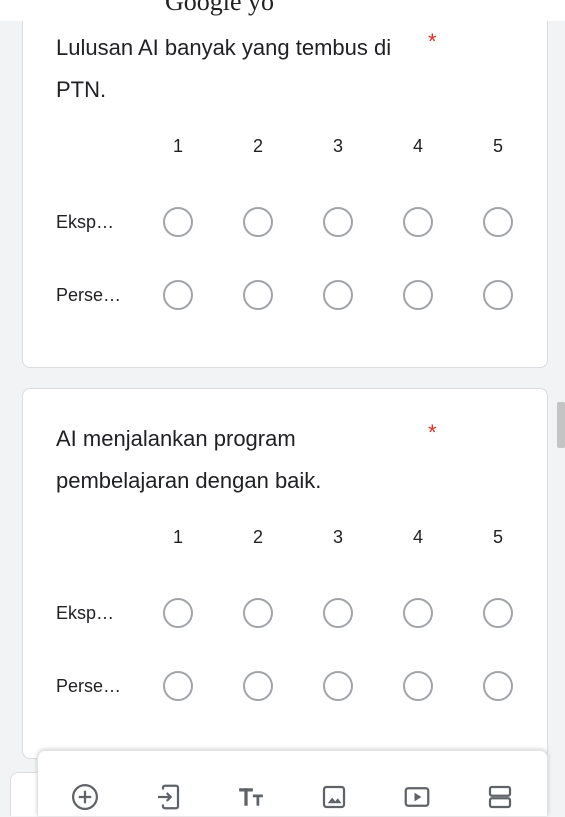  I want to click on import-questions-button, so click(167, 784).